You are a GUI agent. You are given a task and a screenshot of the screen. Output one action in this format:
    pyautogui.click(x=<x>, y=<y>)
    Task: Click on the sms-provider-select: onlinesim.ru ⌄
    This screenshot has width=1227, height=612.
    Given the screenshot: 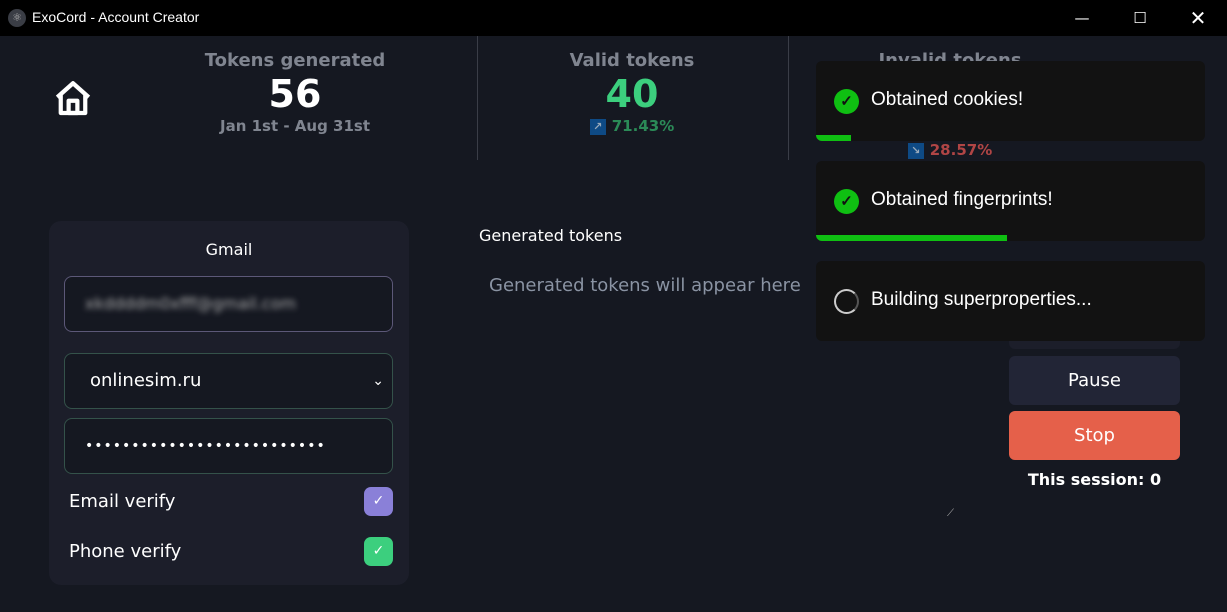 What is the action you would take?
    pyautogui.click(x=228, y=381)
    